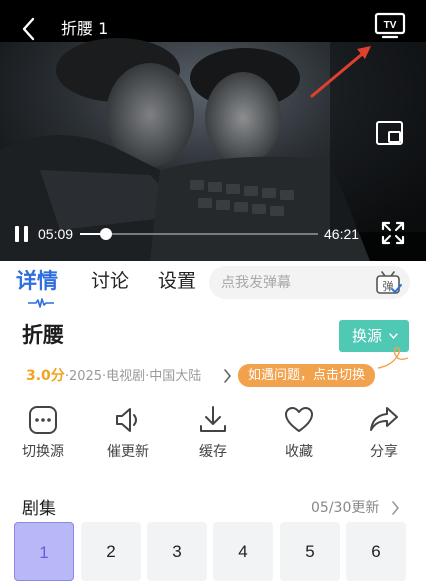 This screenshot has width=426, height=581. I want to click on download-icon, so click(213, 419).